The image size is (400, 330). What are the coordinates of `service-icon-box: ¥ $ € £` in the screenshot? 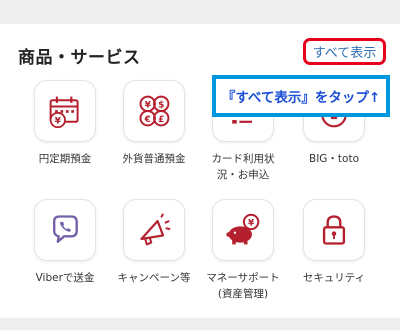 It's located at (154, 111).